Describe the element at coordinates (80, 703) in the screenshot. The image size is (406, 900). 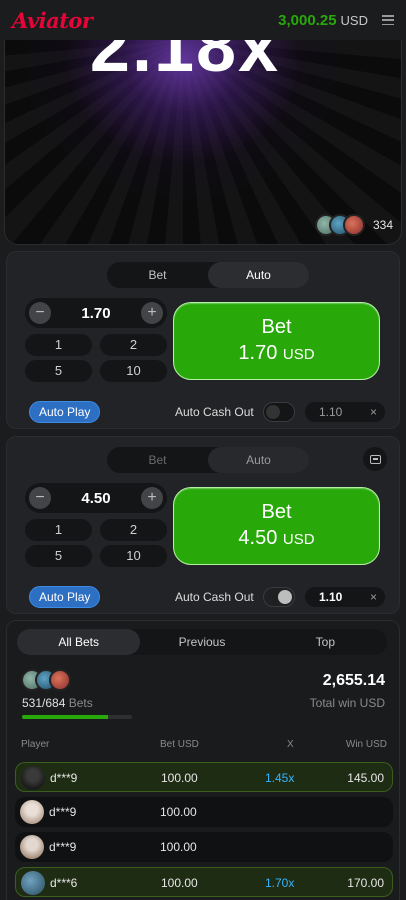
I see `bets-count-label: Bets` at that location.